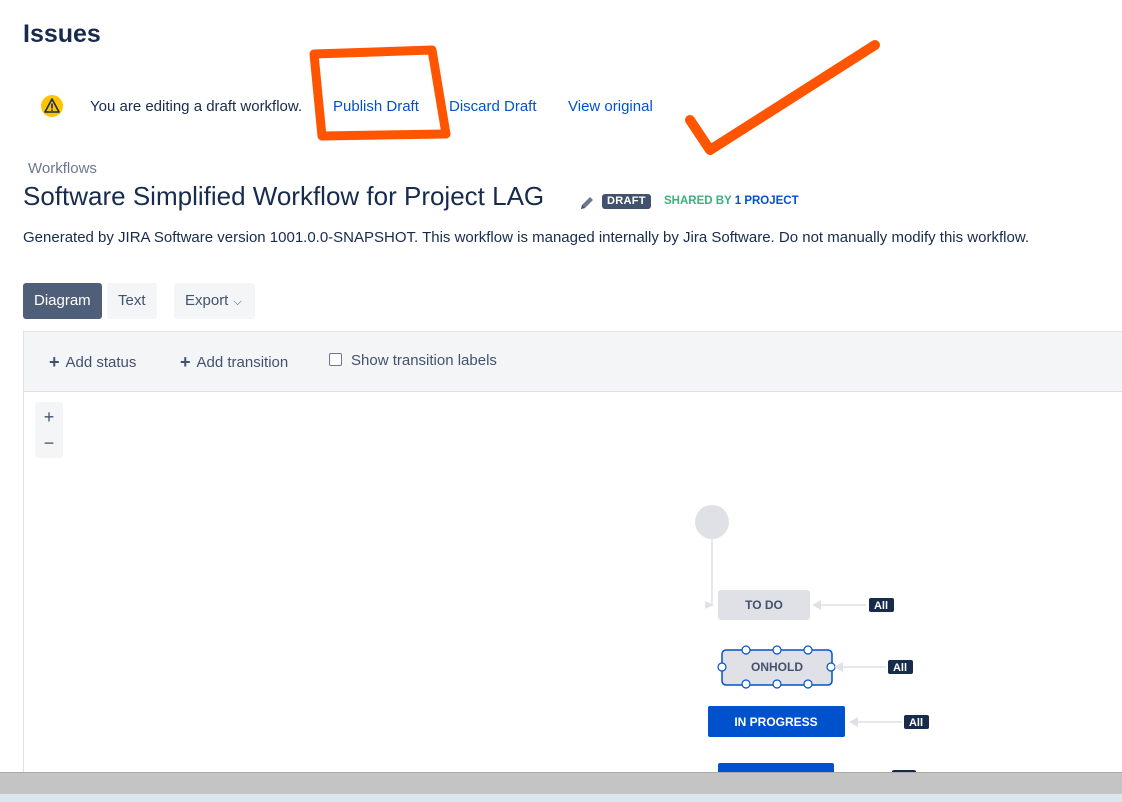  Describe the element at coordinates (493, 106) in the screenshot. I see `discard-draft-link: Discard Draft` at that location.